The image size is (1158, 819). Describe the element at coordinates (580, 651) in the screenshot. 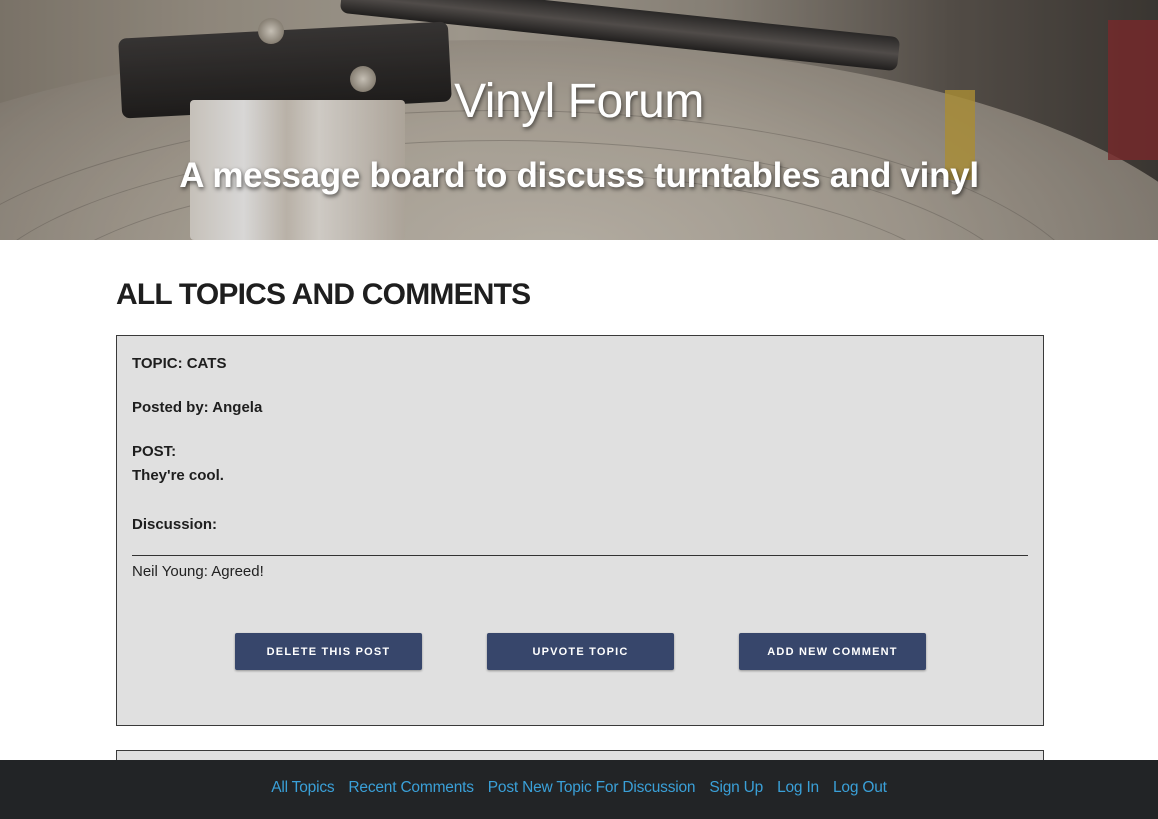

I see `upvote-topic-button: Upvote Topic` at that location.